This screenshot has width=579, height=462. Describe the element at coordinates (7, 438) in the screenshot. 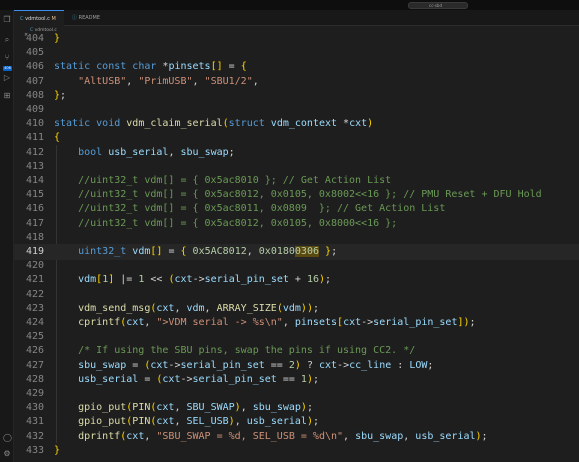

I see `account-icon: ◯` at that location.